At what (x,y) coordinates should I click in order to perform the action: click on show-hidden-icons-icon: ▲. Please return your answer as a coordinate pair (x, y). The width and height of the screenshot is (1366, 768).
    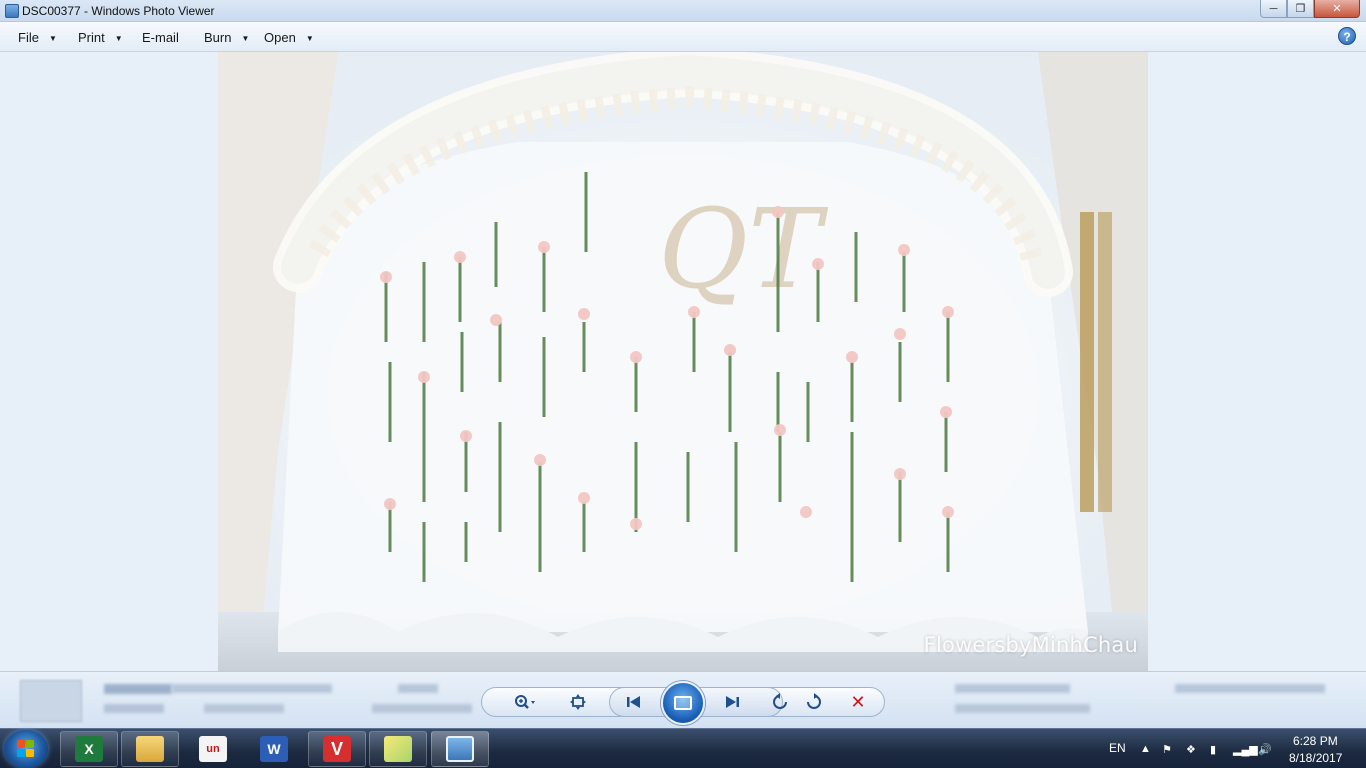
    Looking at the image, I should click on (1145, 749).